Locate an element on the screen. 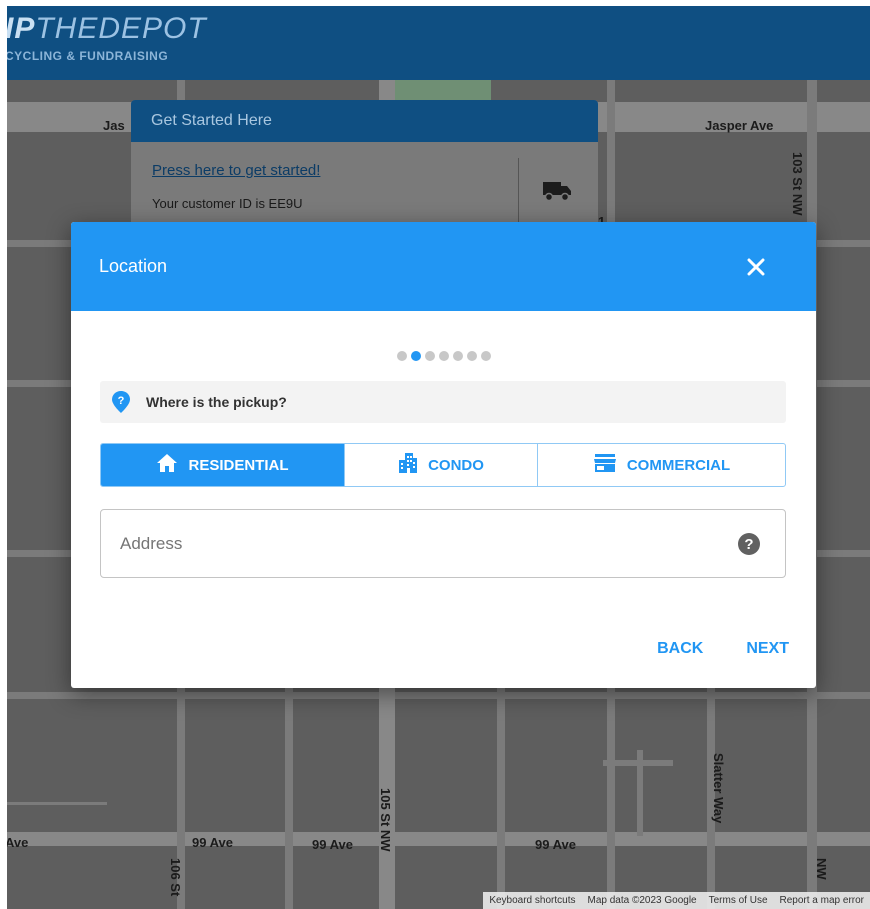 The width and height of the screenshot is (870, 909). residential-button: RESIDENTIAL is located at coordinates (222, 465).